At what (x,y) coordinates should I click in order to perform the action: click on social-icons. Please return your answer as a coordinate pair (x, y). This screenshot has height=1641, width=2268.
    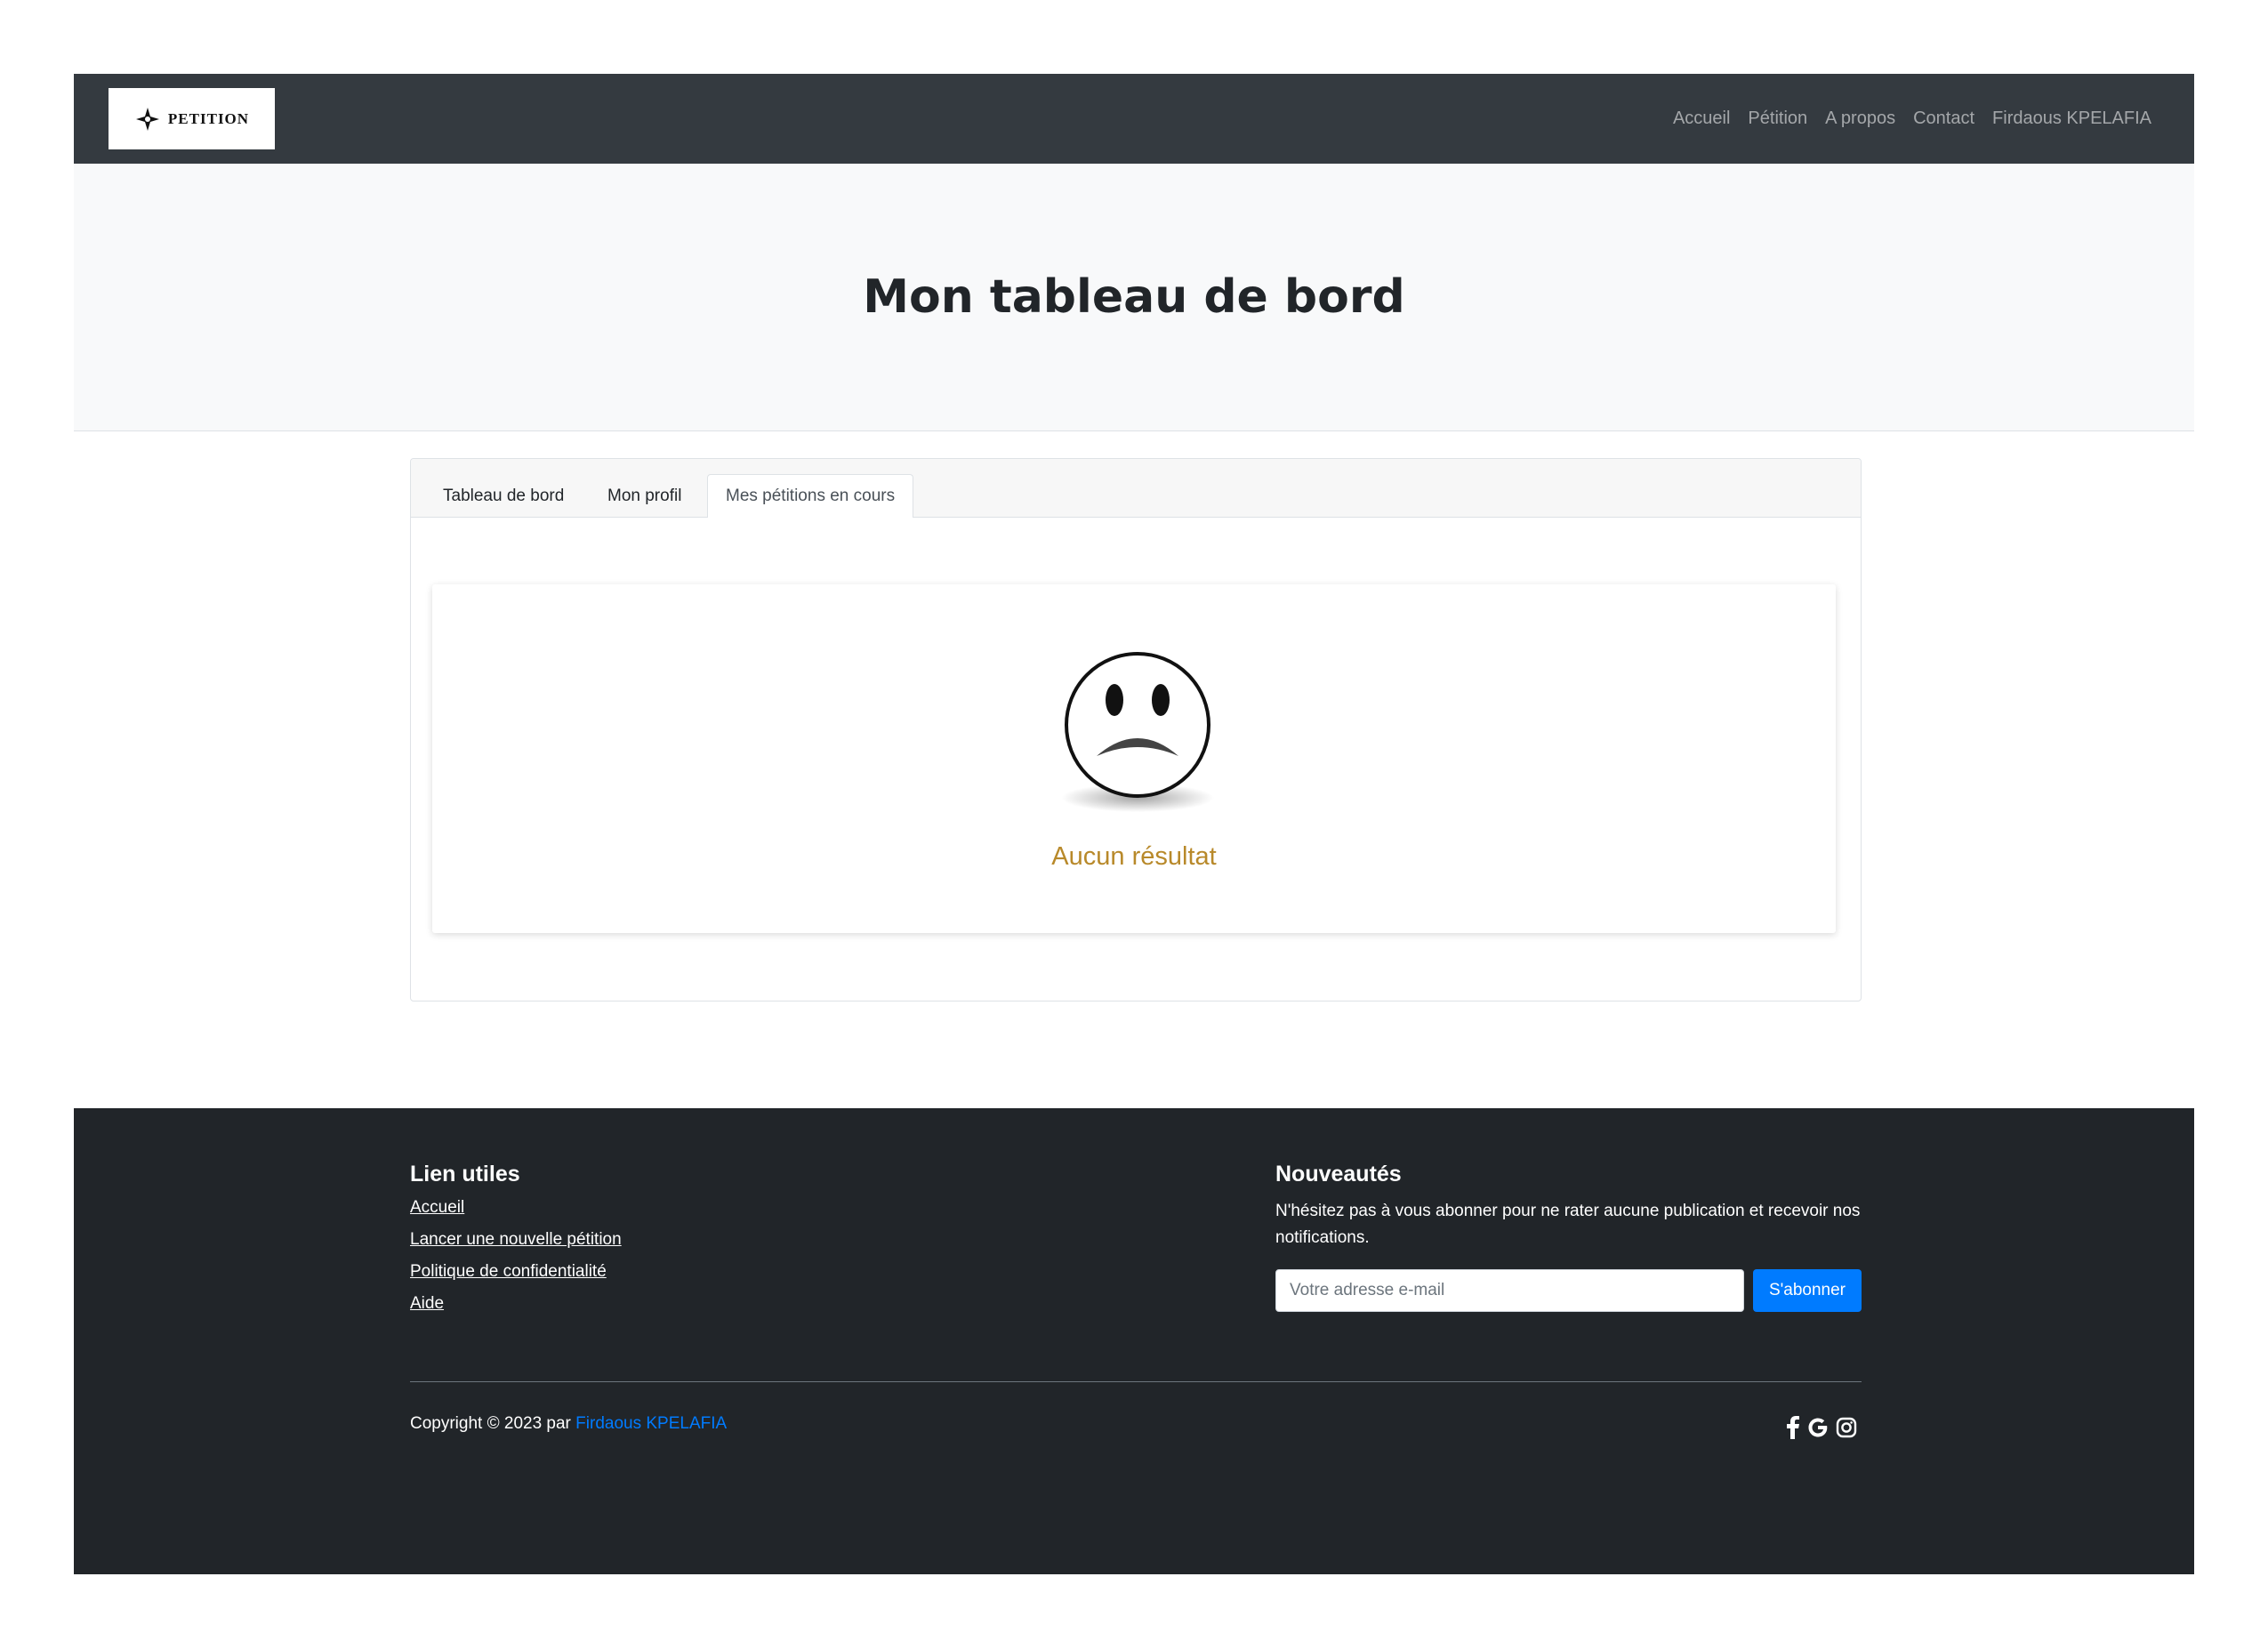
    Looking at the image, I should click on (1822, 1430).